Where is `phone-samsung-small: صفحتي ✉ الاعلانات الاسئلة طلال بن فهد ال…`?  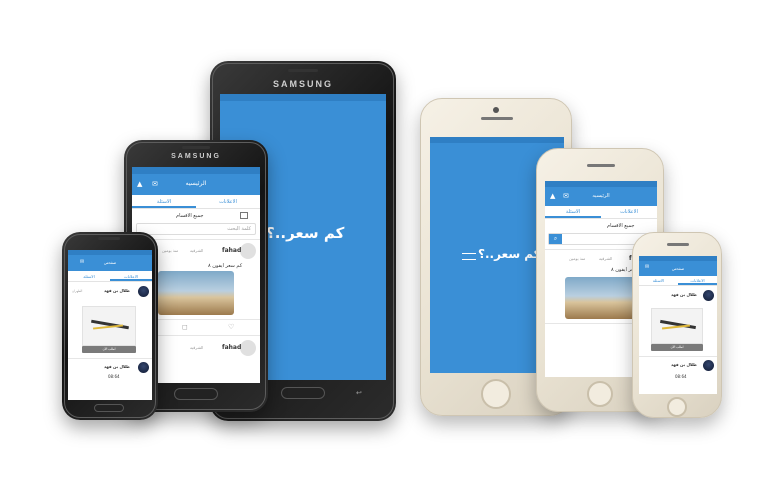 phone-samsung-small: صفحتي ✉ الاعلانات الاسئلة طلال بن فهد ال… is located at coordinates (110, 326).